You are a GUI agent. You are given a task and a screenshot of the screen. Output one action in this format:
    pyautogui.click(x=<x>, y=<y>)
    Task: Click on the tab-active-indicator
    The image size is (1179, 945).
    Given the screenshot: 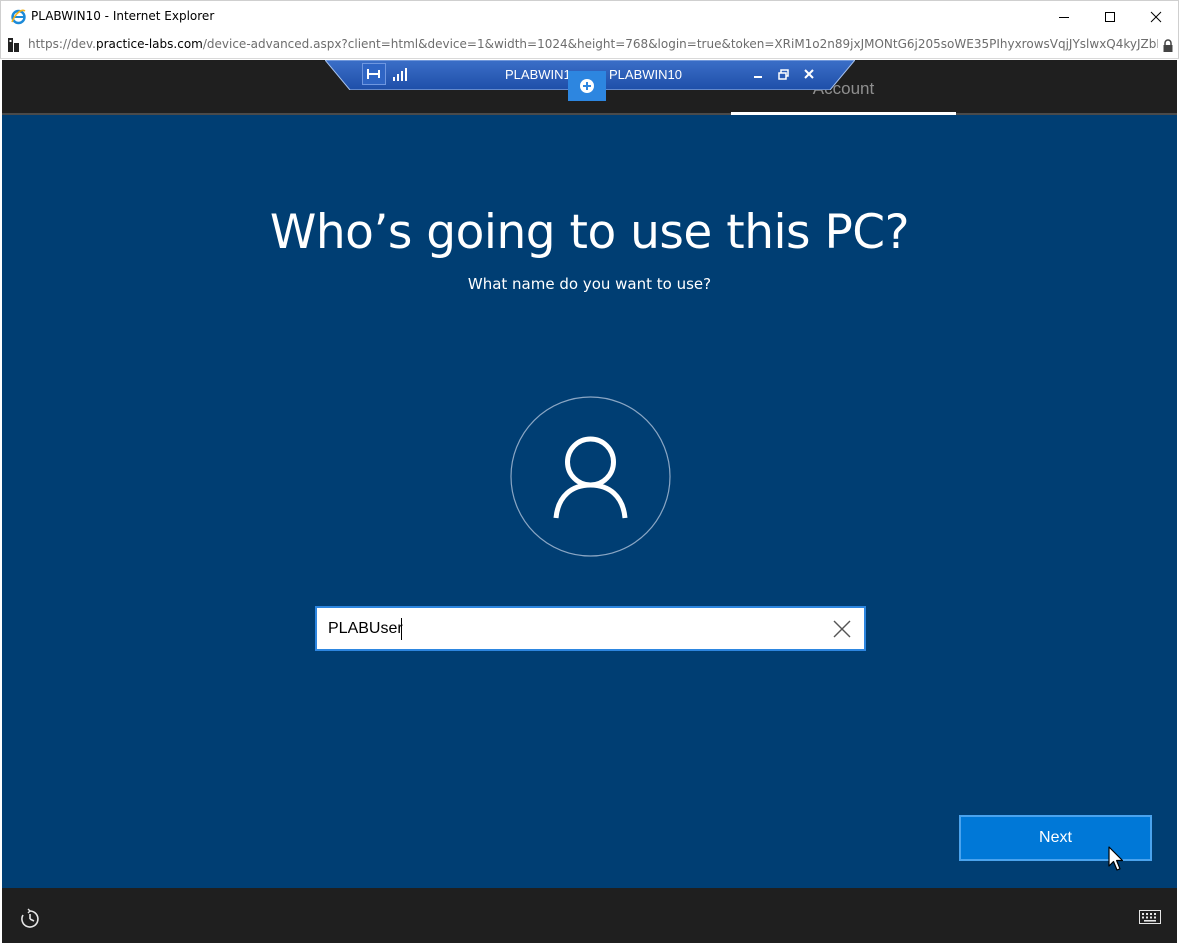 What is the action you would take?
    pyautogui.click(x=843, y=113)
    